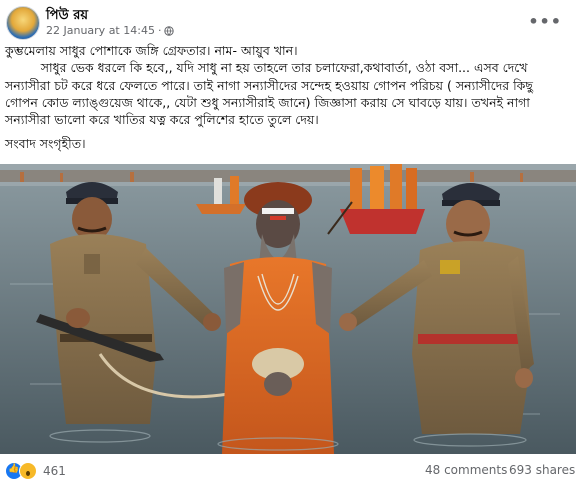 This screenshot has height=486, width=576. Describe the element at coordinates (54, 471) in the screenshot. I see `reaction-count: 461` at that location.